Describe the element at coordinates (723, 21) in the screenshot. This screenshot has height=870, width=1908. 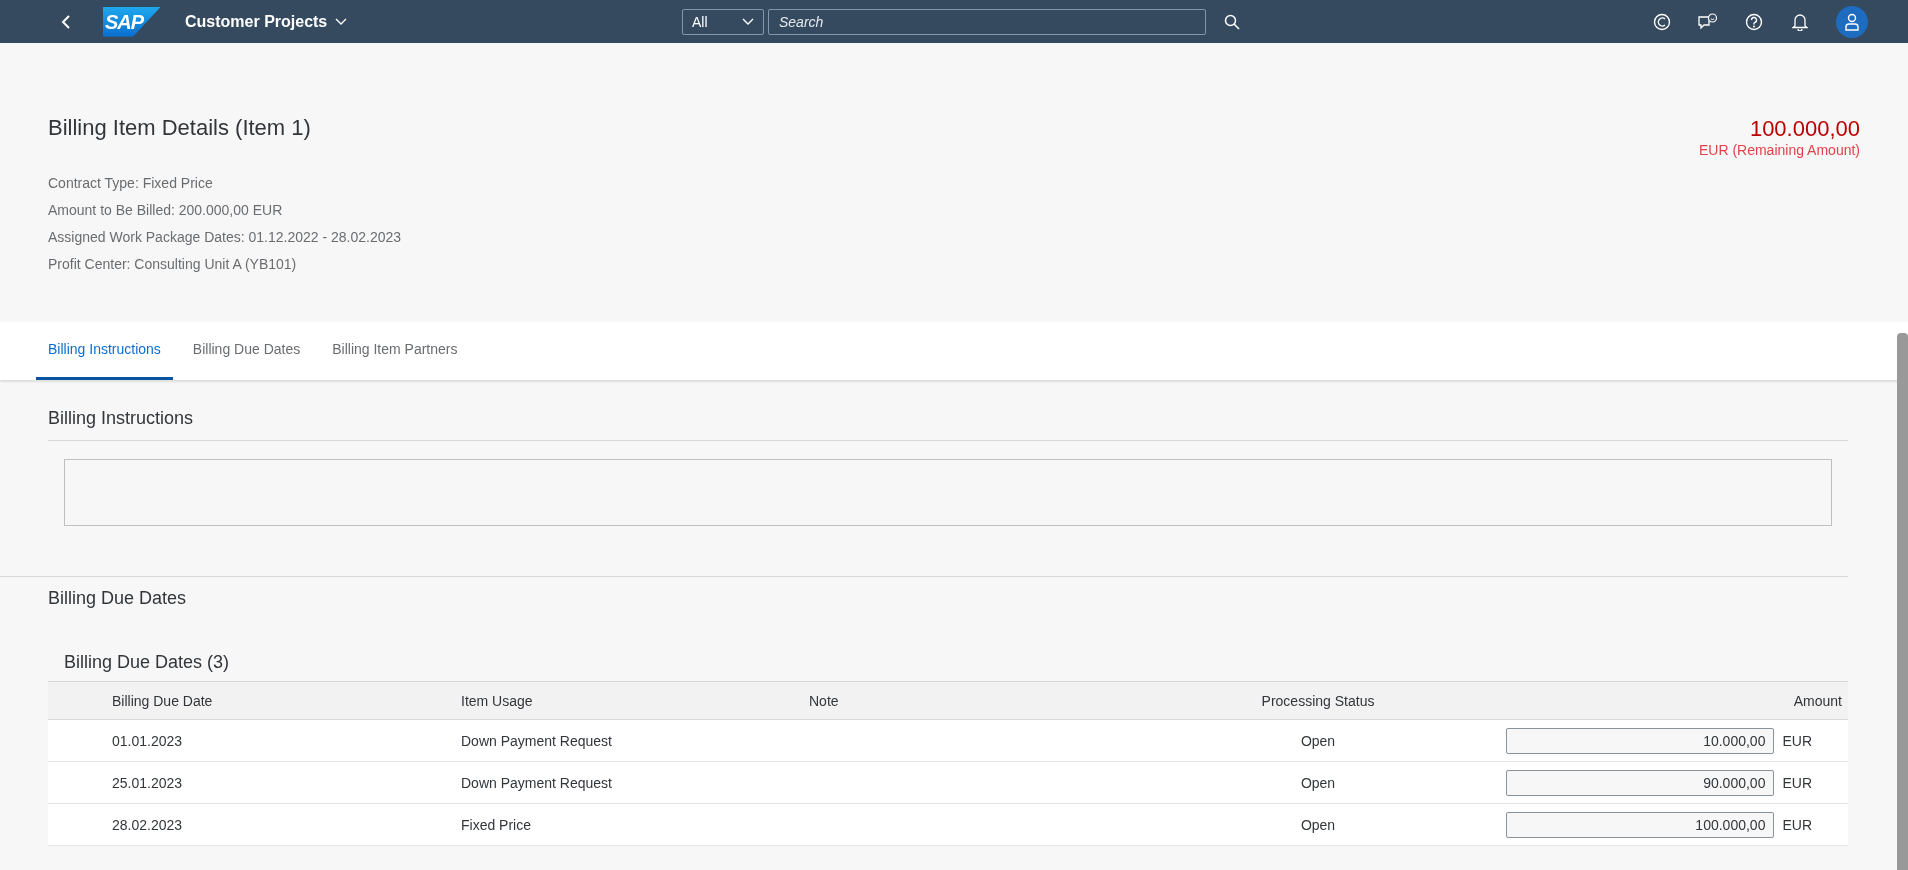
I see `search-scope-select: All` at that location.